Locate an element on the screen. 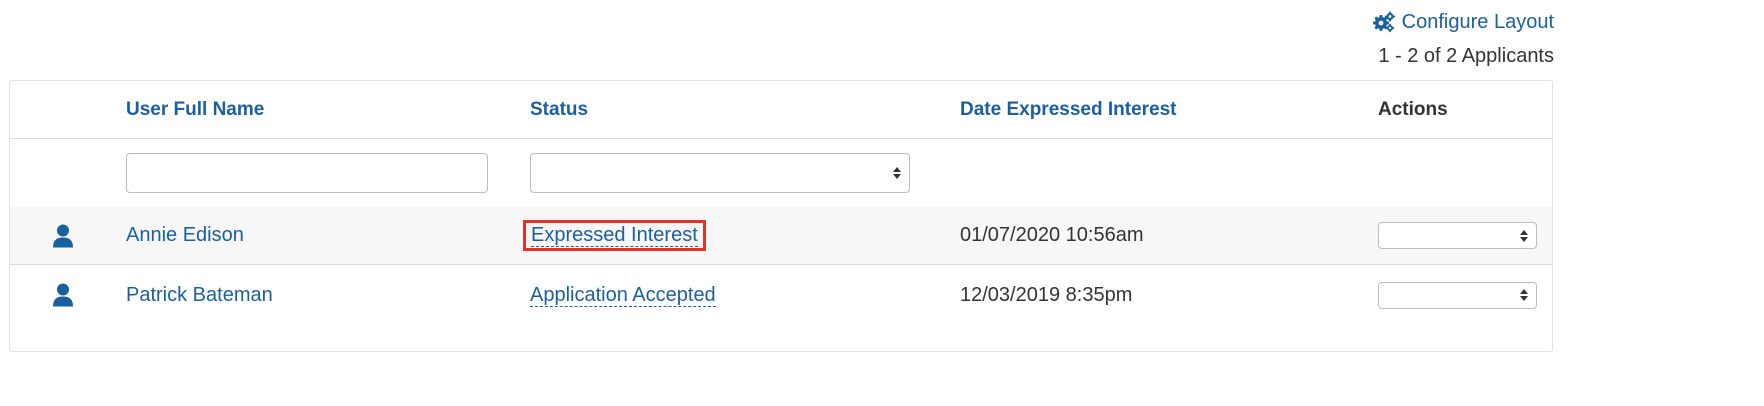 Image resolution: width=1764 pixels, height=406 pixels. applicant-name-link: Patrick Bateman is located at coordinates (199, 295).